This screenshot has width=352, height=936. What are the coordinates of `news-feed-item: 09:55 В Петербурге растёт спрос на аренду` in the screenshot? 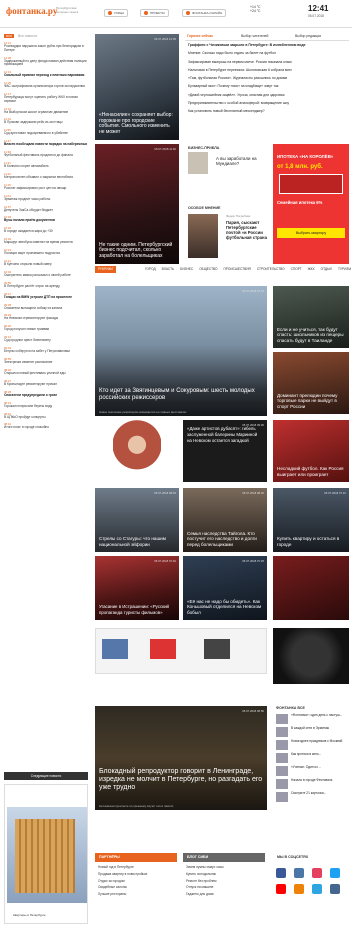 It's located at (46, 285).